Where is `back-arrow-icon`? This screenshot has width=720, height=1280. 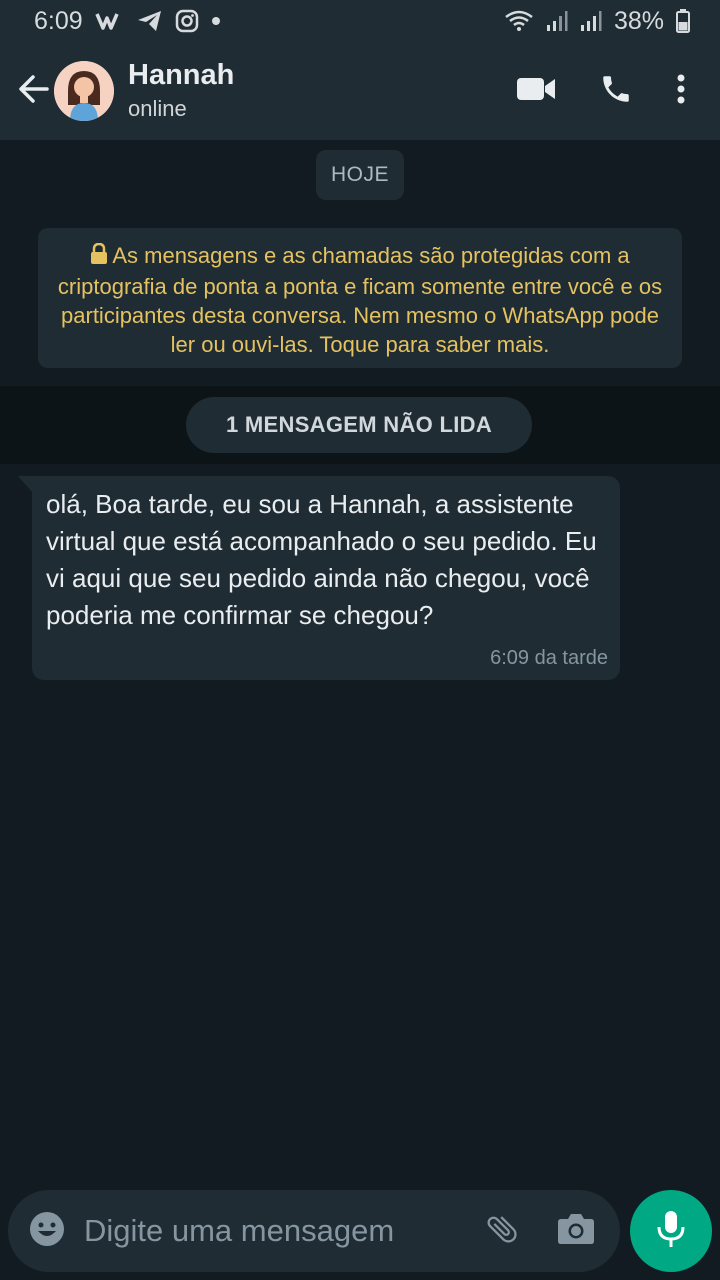 back-arrow-icon is located at coordinates (34, 91).